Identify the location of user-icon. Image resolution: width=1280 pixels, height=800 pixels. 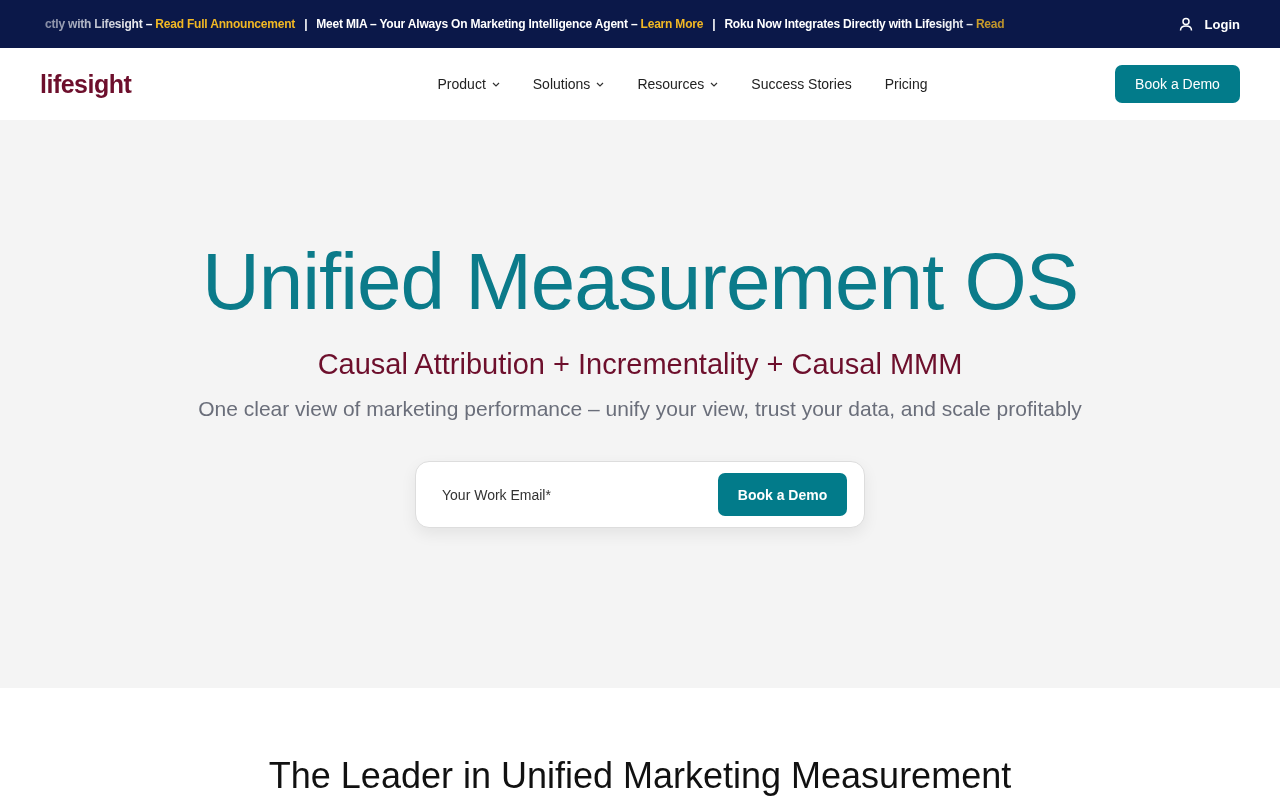
(1185, 24).